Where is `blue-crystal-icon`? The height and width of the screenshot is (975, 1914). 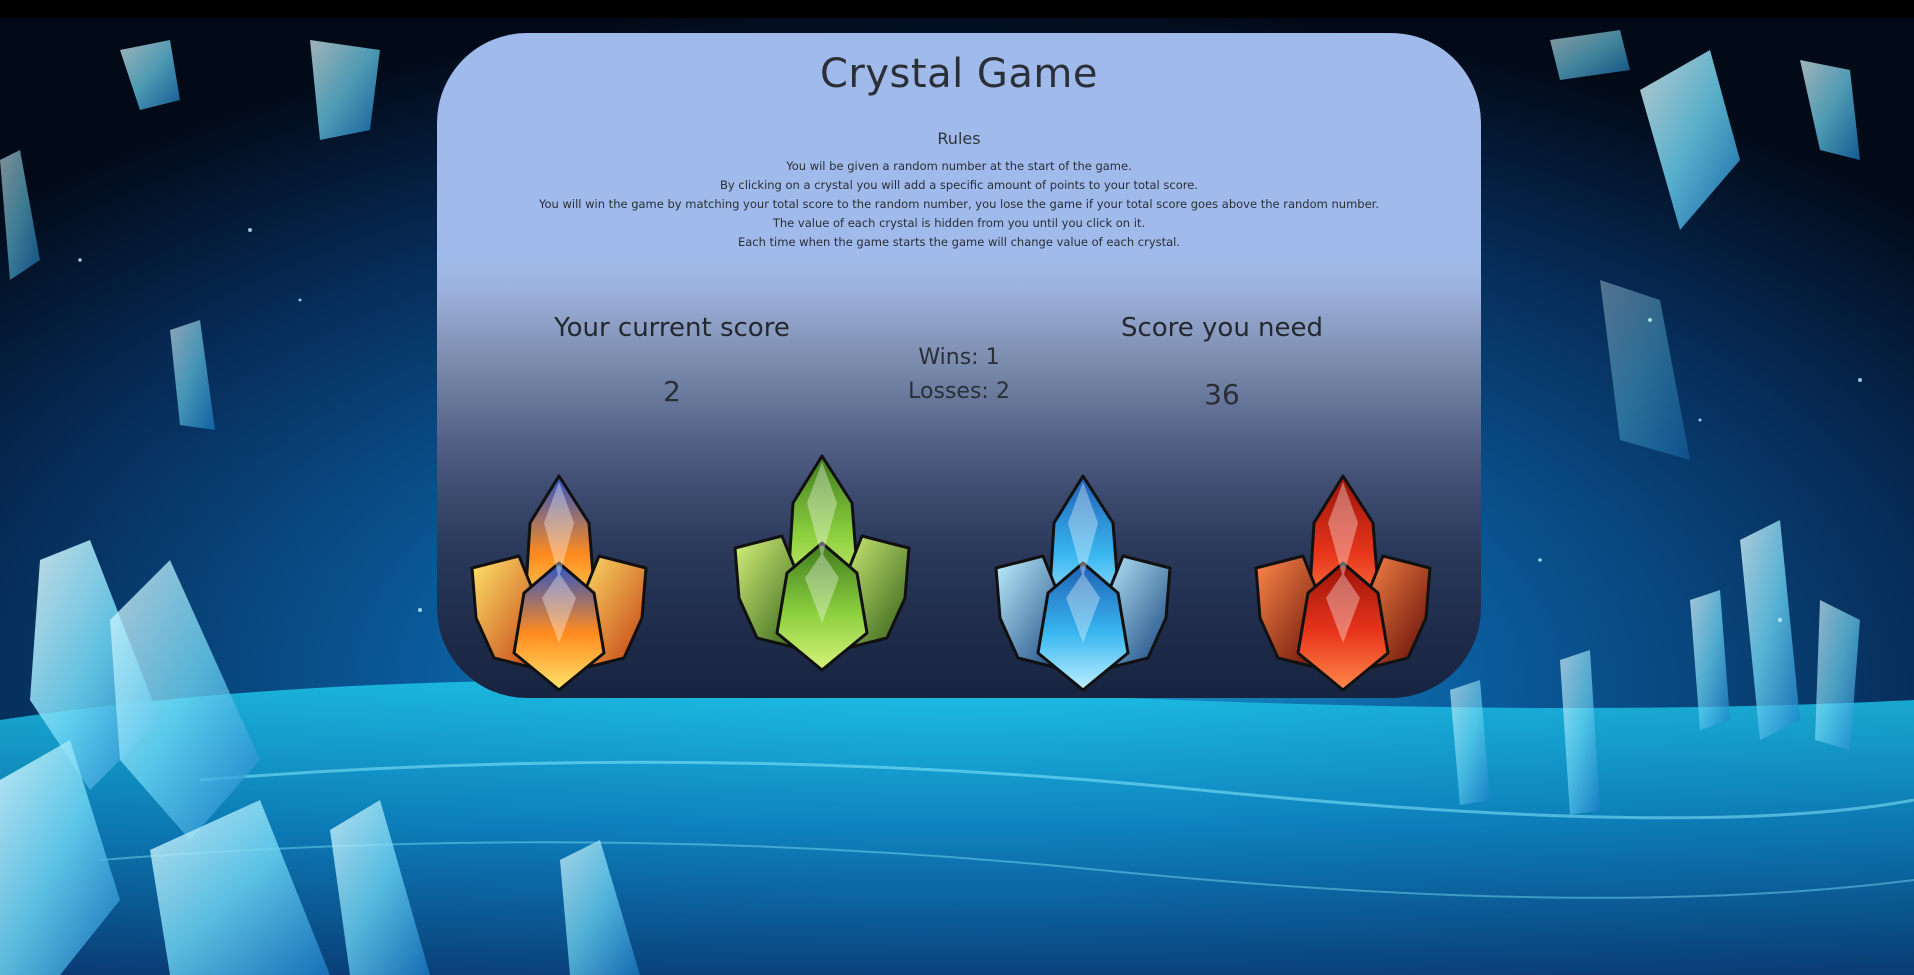 blue-crystal-icon is located at coordinates (1083, 583).